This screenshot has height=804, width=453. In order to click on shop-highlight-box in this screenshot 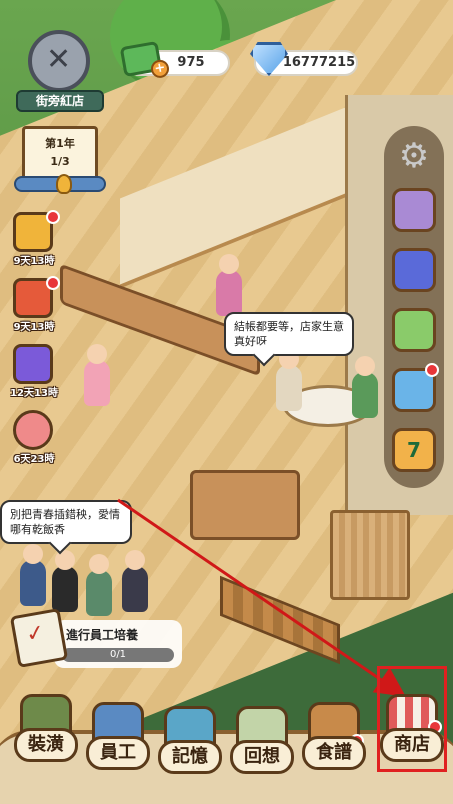, I will do `click(412, 719)`.